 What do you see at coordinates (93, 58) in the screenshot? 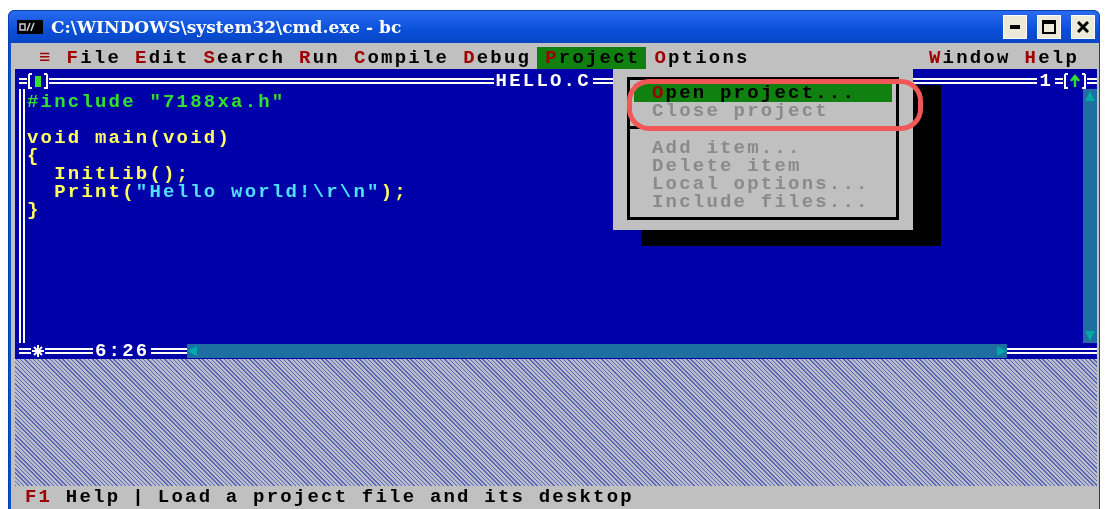
I see `menu-item: File` at bounding box center [93, 58].